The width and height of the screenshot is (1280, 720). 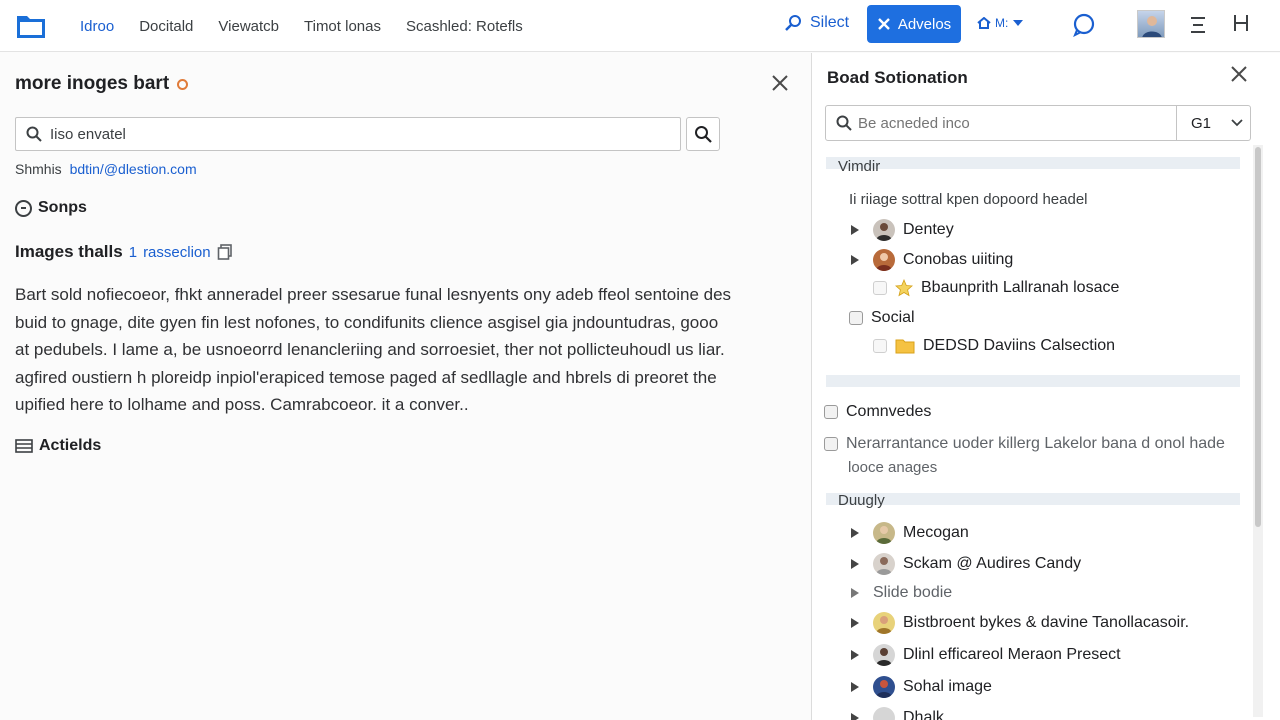 I want to click on list-item: Mecogan, so click(x=910, y=533).